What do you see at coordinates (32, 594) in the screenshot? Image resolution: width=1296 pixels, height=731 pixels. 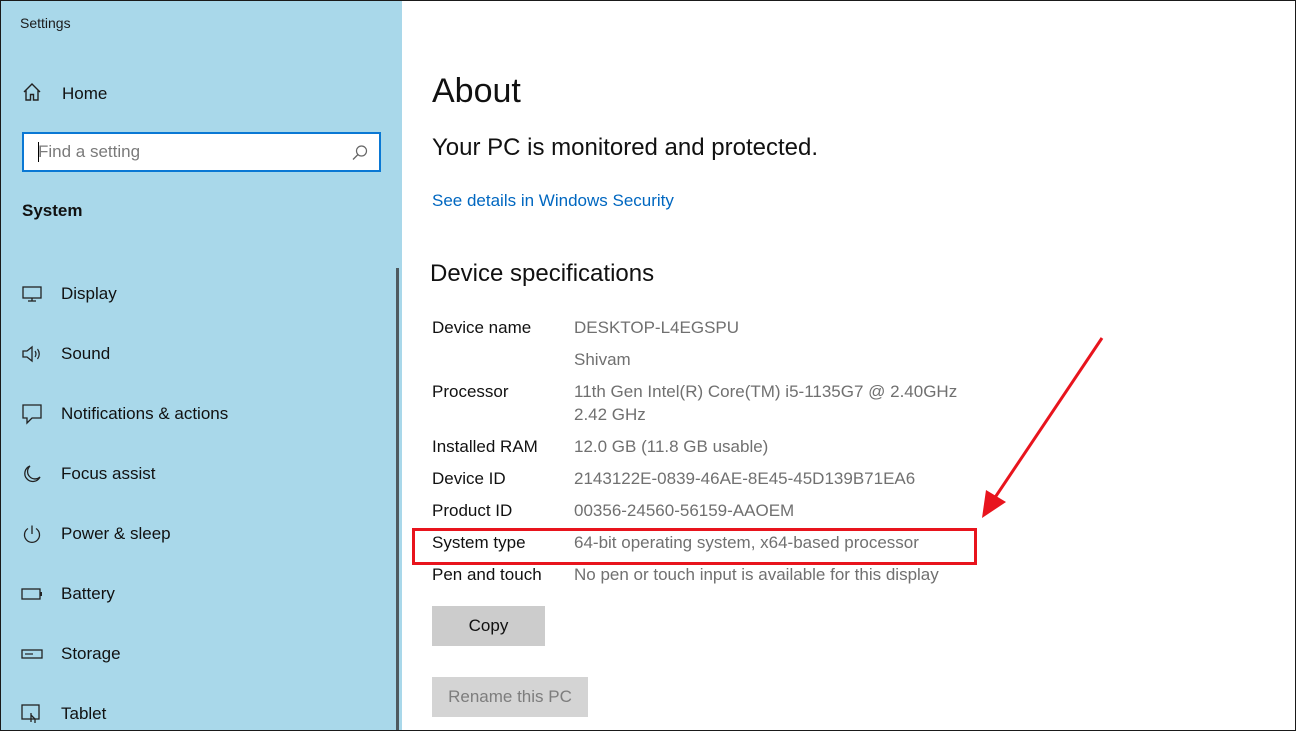 I see `battery-icon` at bounding box center [32, 594].